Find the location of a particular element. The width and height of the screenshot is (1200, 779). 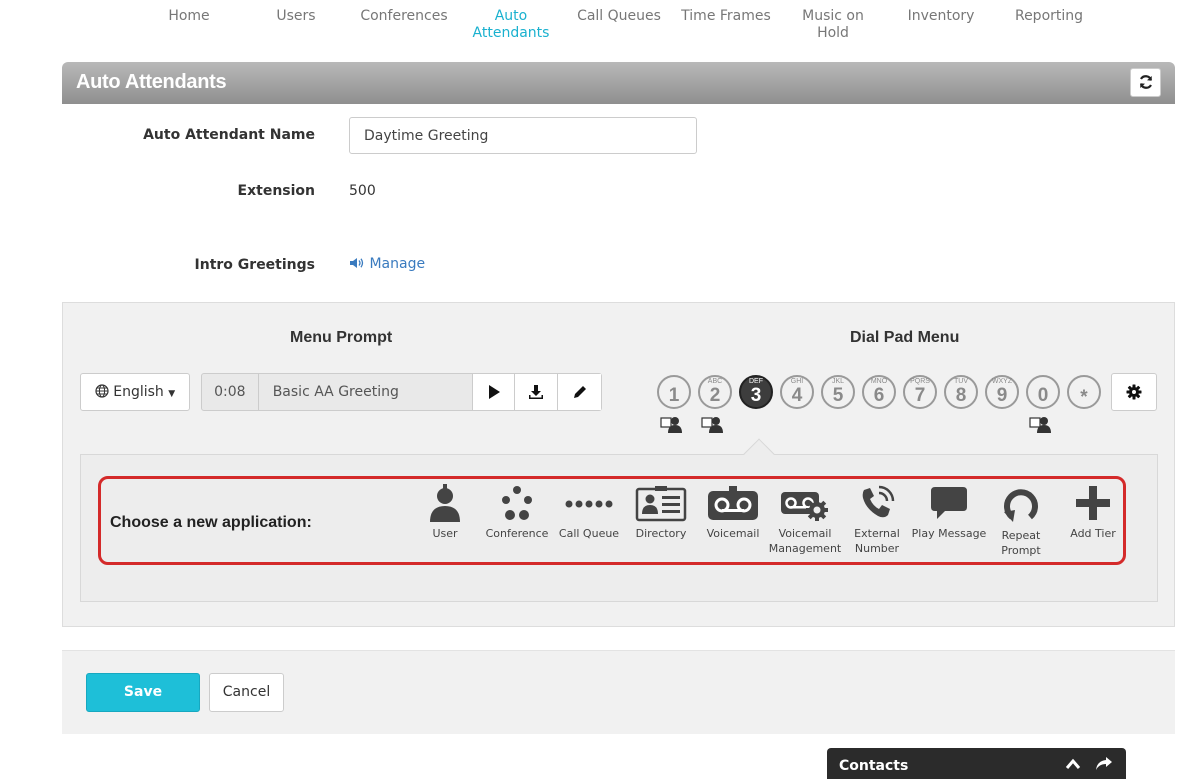

app-voicemail-management: Voicemail Management is located at coordinates (805, 520).